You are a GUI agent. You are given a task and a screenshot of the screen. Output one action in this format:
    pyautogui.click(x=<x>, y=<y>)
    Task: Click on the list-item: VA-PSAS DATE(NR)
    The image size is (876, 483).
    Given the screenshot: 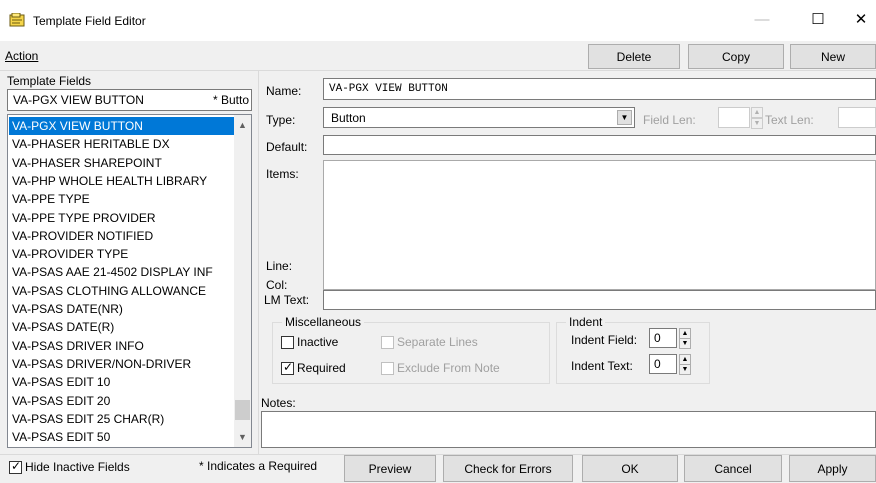 What is the action you would take?
    pyautogui.click(x=122, y=309)
    